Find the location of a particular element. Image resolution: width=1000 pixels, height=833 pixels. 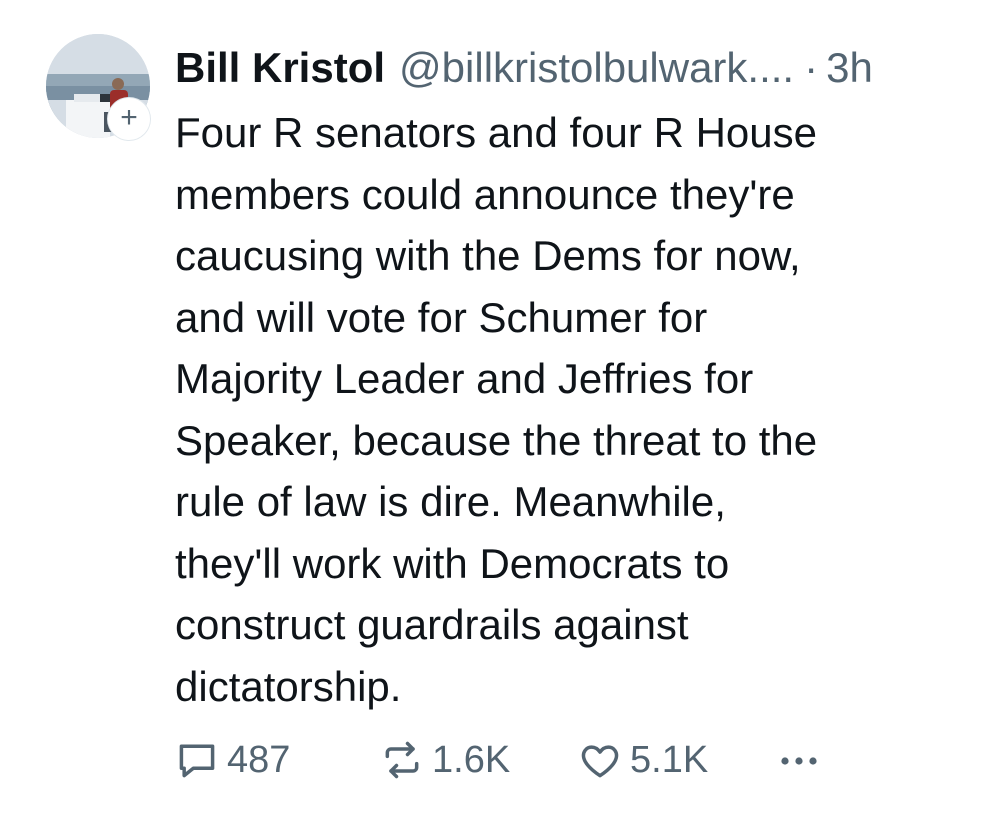

reply-icon is located at coordinates (197, 760).